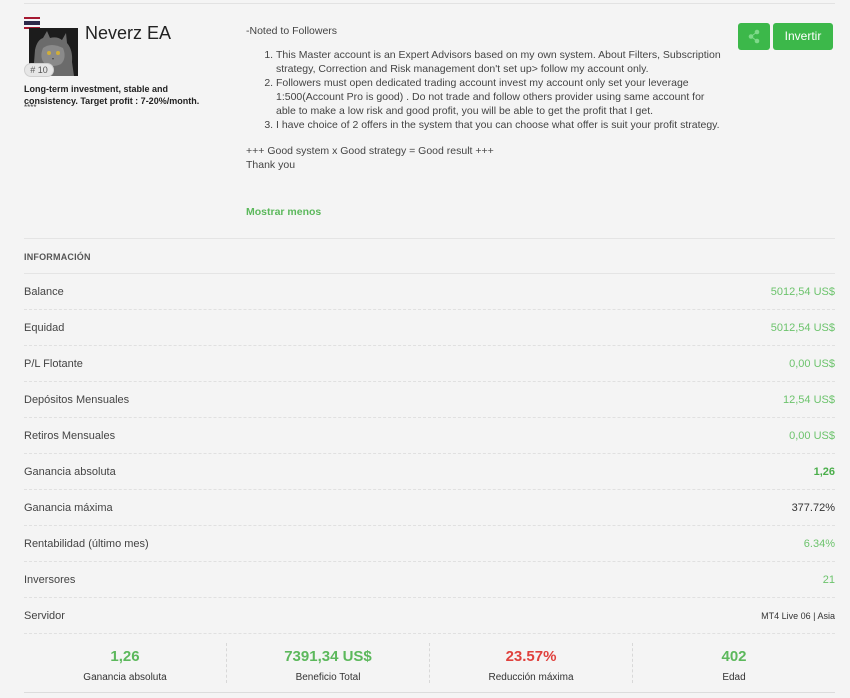 The height and width of the screenshot is (698, 850). I want to click on invest-button: Invertir, so click(803, 36).